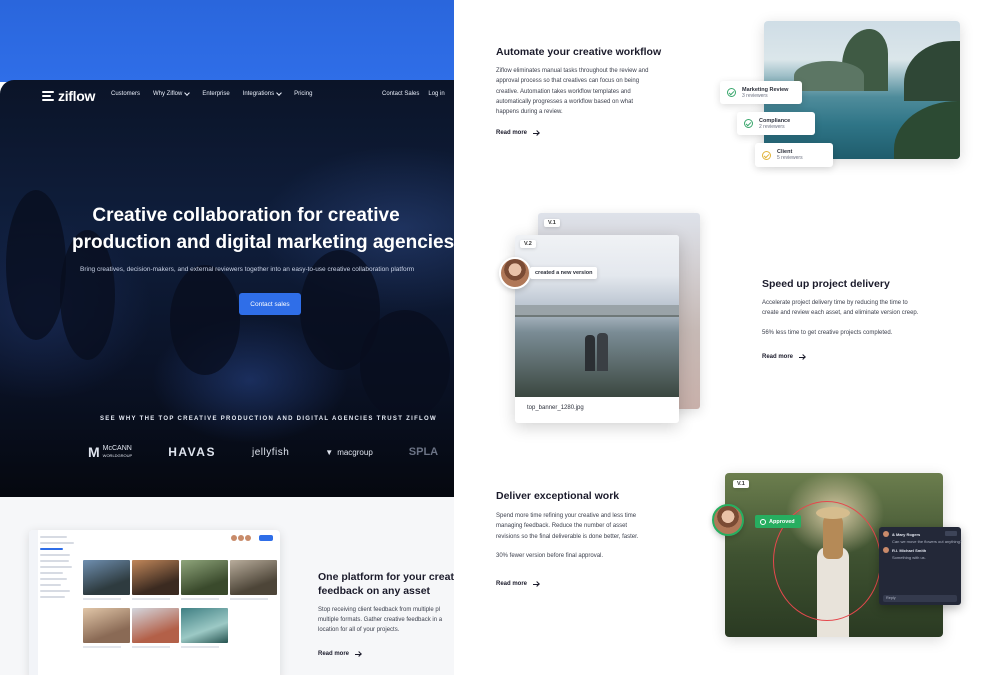 This screenshot has width=994, height=675. What do you see at coordinates (258, 94) in the screenshot?
I see `nav-item-label: Integrations` at bounding box center [258, 94].